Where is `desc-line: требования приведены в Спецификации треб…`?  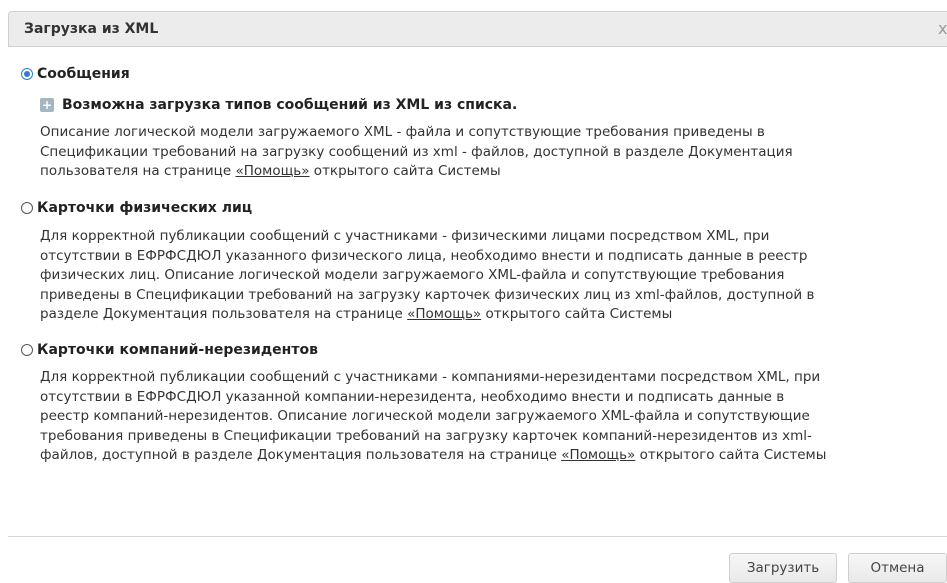
desc-line: требования приведены в Спецификации треб… is located at coordinates (426, 435).